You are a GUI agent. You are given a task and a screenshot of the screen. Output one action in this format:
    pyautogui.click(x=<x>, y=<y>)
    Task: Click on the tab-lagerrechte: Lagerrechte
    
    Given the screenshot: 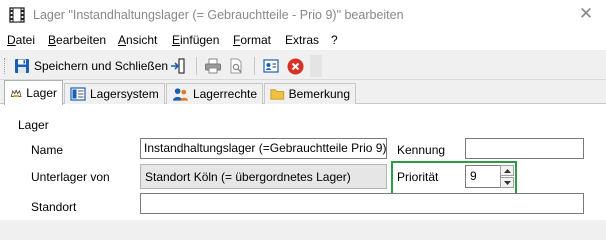 What is the action you would take?
    pyautogui.click(x=214, y=93)
    